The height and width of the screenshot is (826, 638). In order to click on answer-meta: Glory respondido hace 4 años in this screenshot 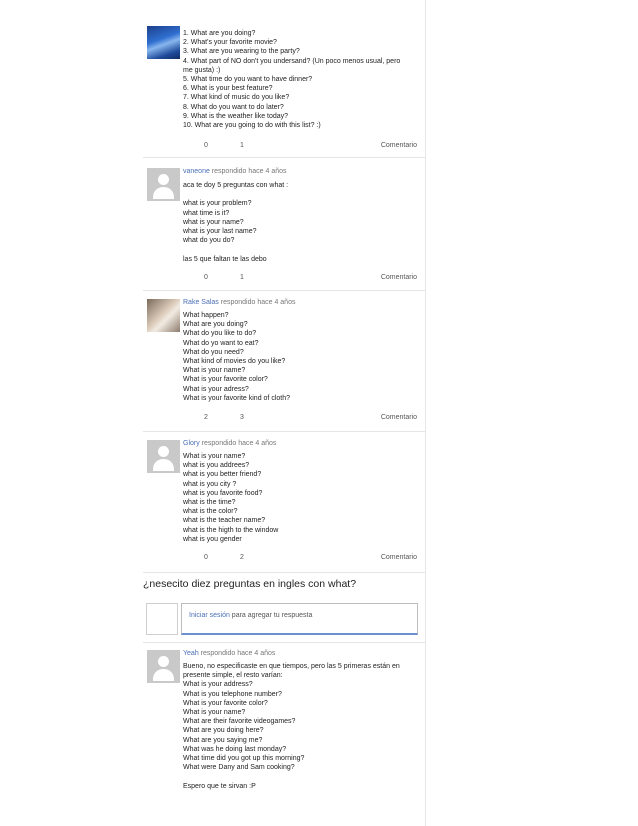, I will do `click(230, 443)`.